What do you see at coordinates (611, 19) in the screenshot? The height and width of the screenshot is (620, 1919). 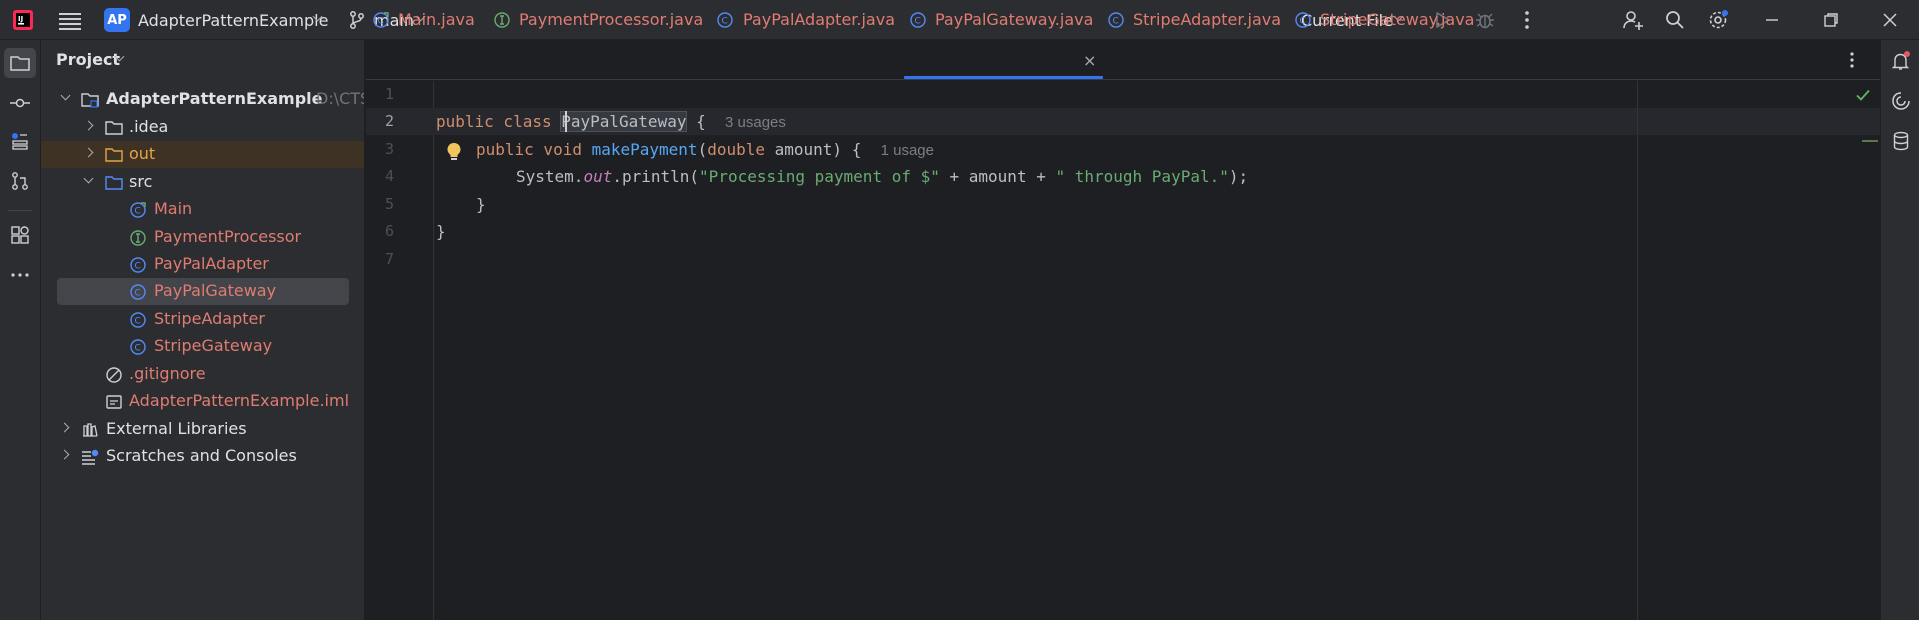 I see `tab-label: PaymentProcessor.java` at bounding box center [611, 19].